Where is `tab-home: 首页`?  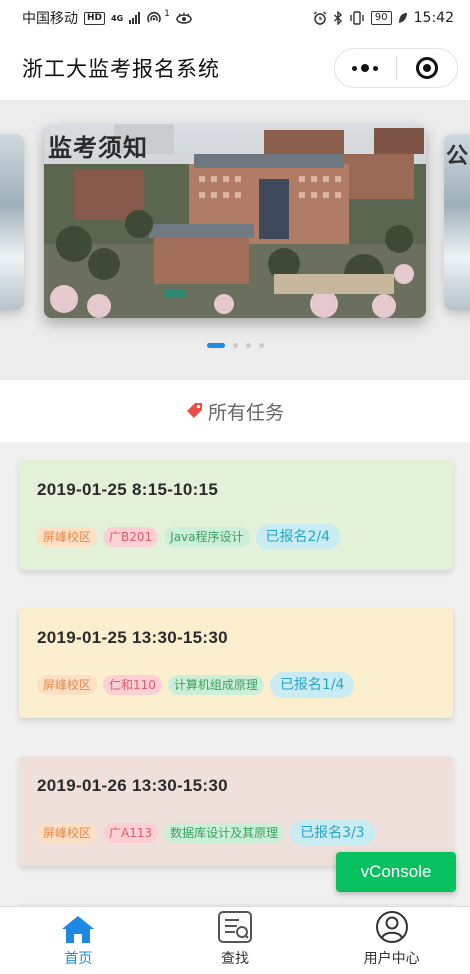
tab-home: 首页 is located at coordinates (78, 940).